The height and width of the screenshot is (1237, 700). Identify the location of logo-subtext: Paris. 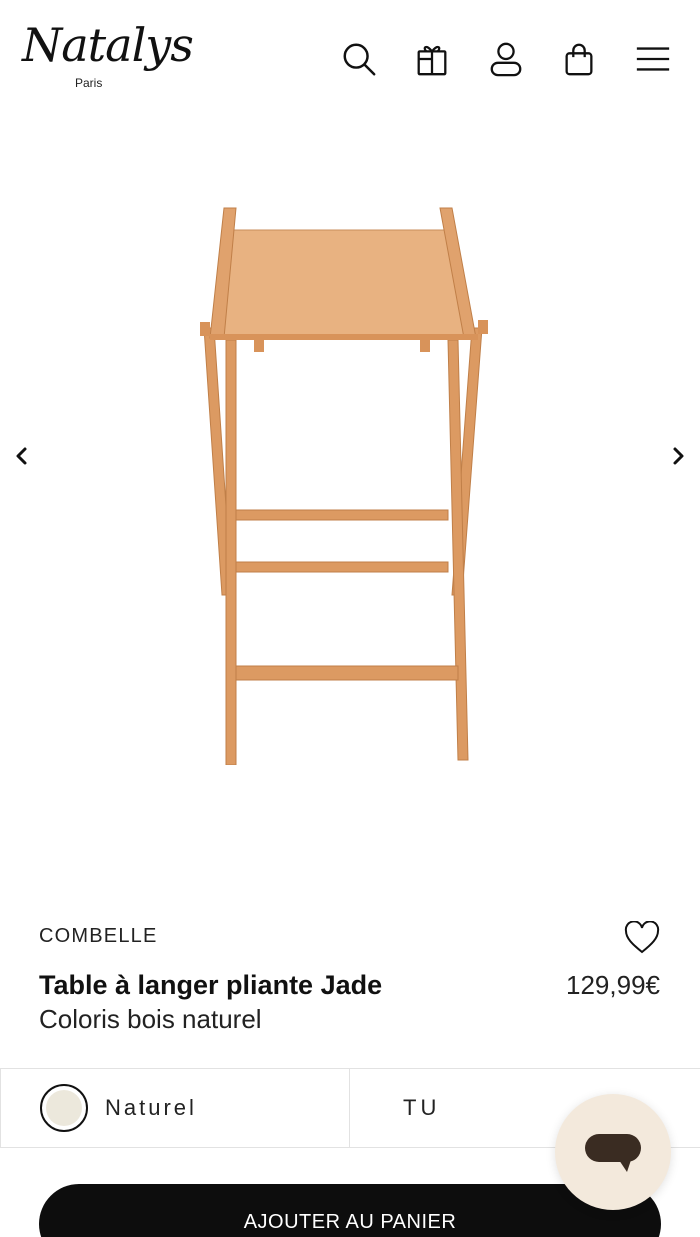
(89, 83).